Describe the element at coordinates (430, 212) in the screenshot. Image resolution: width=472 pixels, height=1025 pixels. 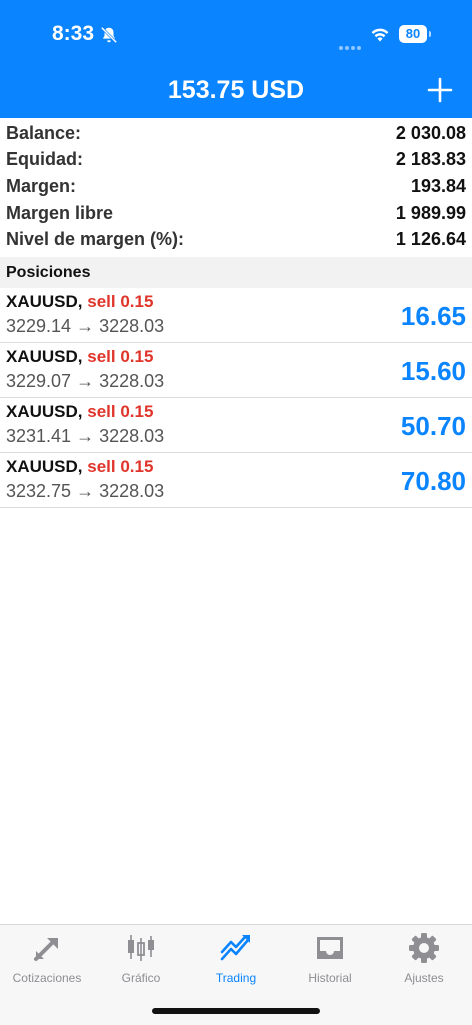
I see `summary-value: 1 989.99` at that location.